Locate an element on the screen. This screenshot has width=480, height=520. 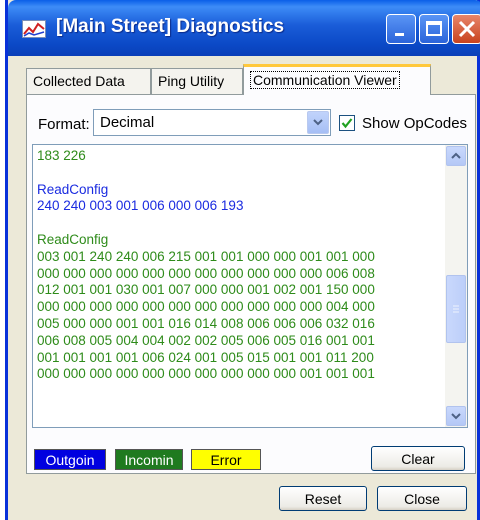
log-scrollbar is located at coordinates (456, 286).